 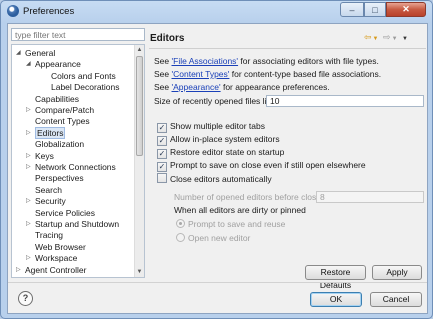 What do you see at coordinates (50, 201) in the screenshot?
I see `tree-item-label: Security` at bounding box center [50, 201].